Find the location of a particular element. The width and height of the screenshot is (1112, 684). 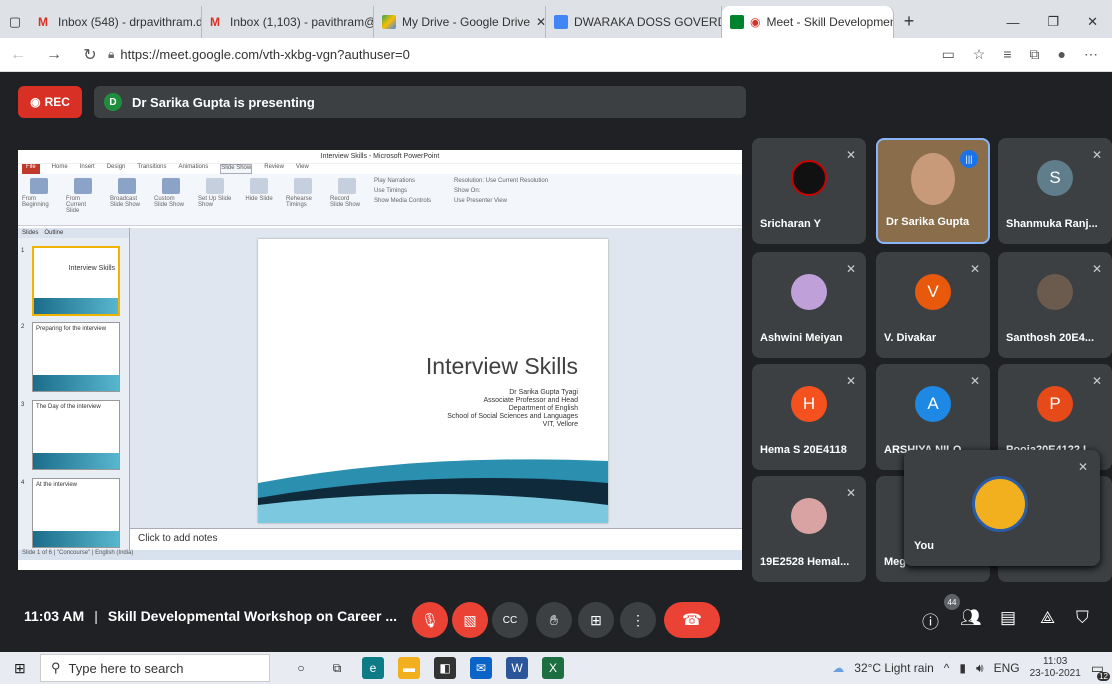

tab-animations: Animations is located at coordinates (194, 169).